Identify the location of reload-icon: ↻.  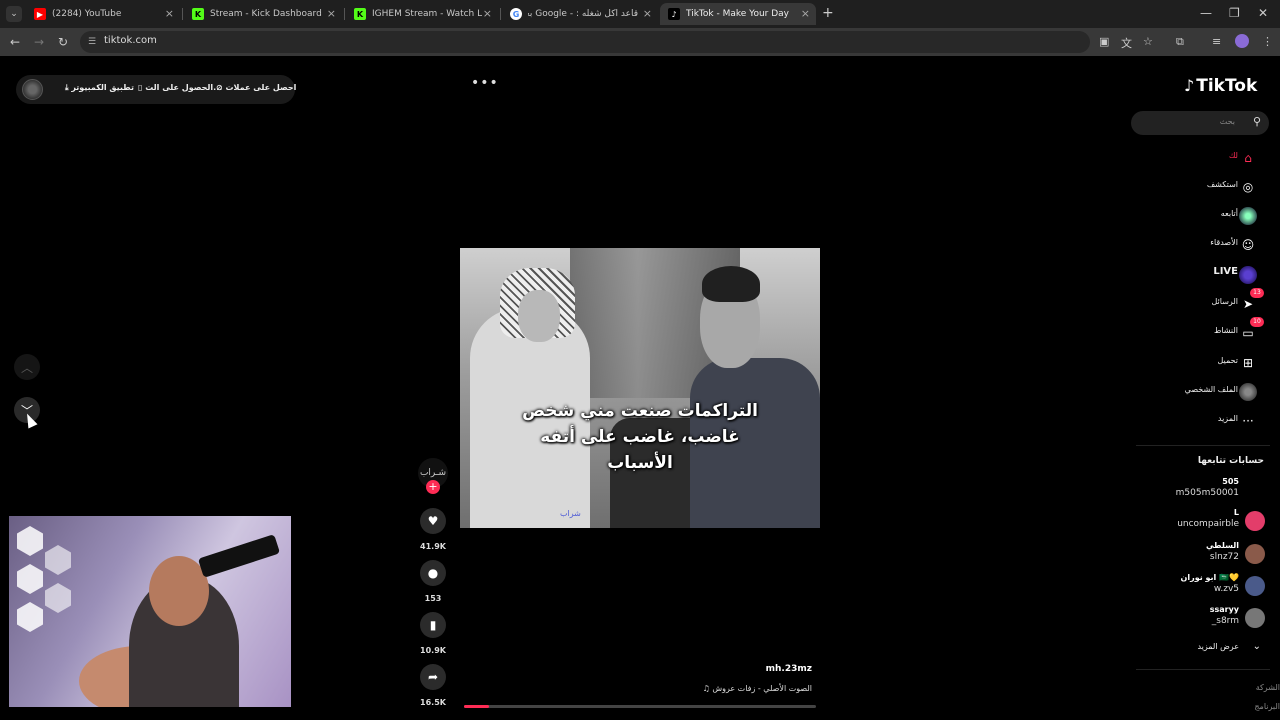
(63, 42).